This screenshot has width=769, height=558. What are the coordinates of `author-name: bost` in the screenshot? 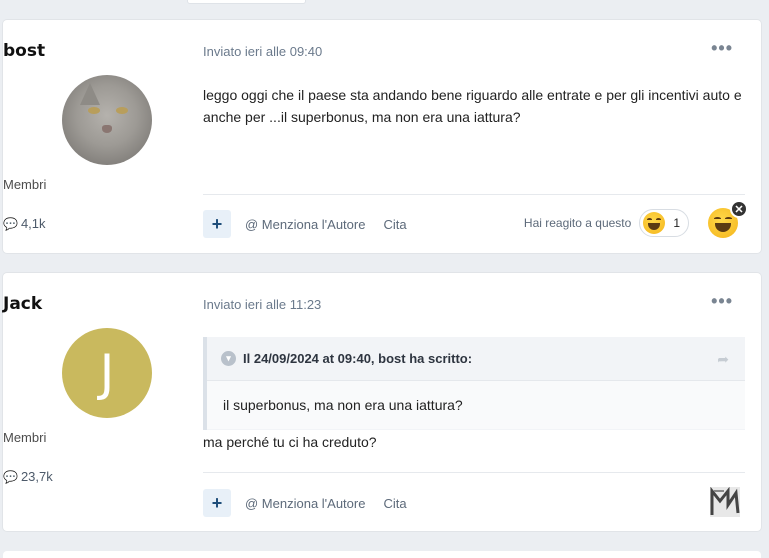 It's located at (103, 51).